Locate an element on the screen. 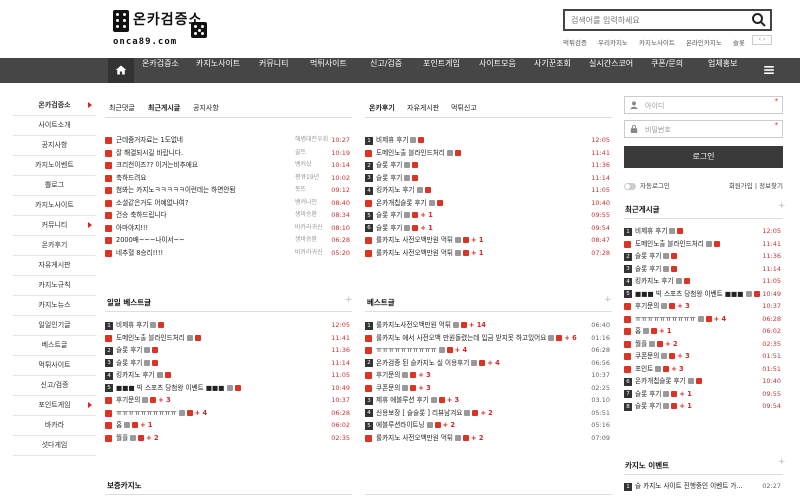 Image resolution: width=800 pixels, height=500 pixels. site-logo: 온카검증소 onca89.com is located at coordinates (163, 29).